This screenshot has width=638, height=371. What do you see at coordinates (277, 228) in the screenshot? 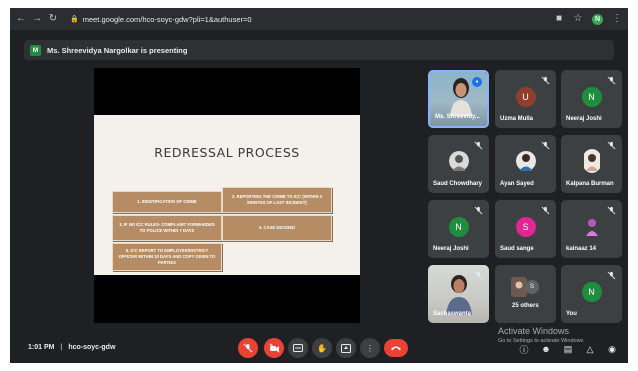
I see `slide-step: 4. CASE DECIDED` at bounding box center [277, 228].